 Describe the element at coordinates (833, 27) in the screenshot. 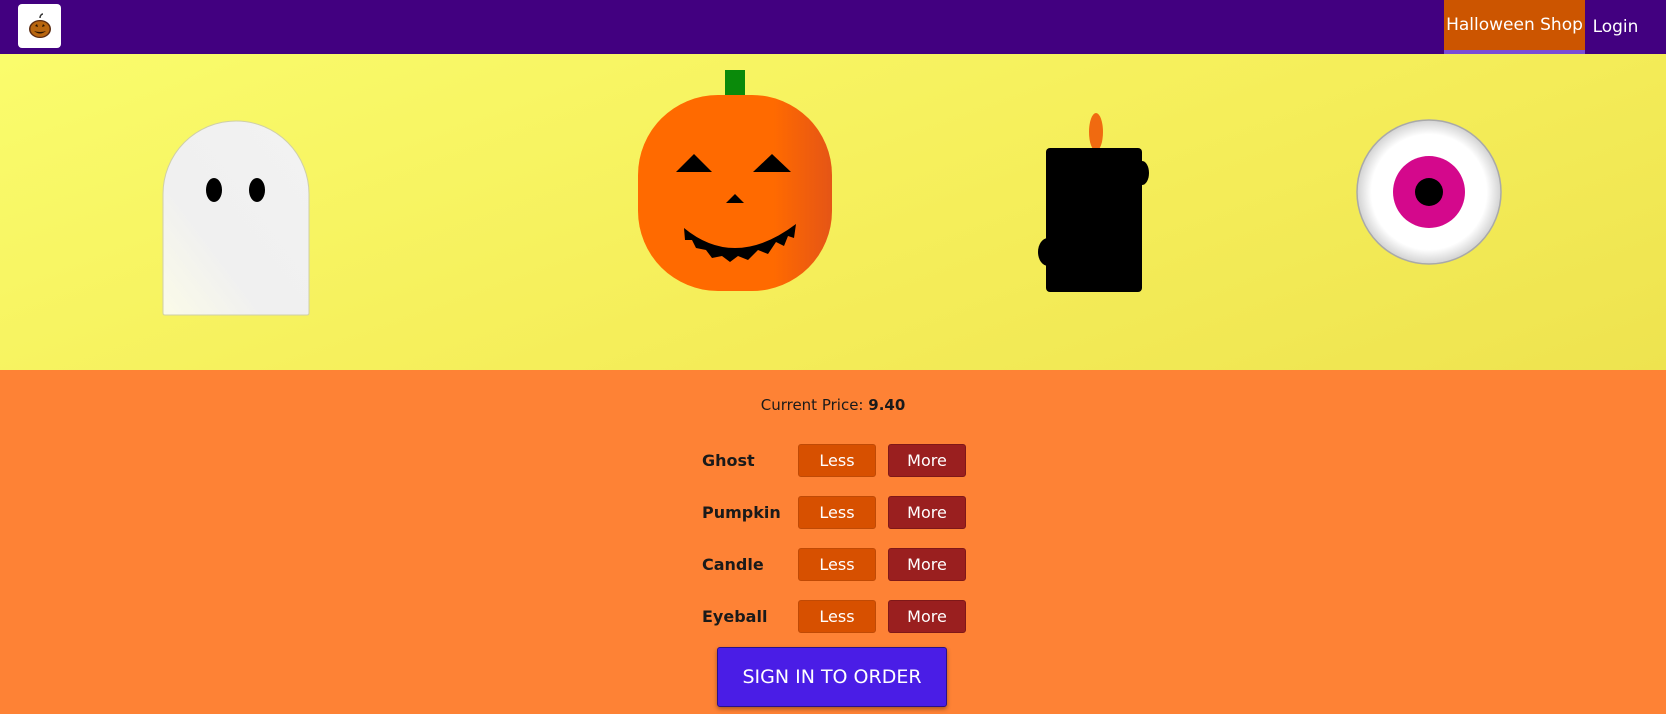

I see `top-navbar: Halloween Shop Login` at that location.